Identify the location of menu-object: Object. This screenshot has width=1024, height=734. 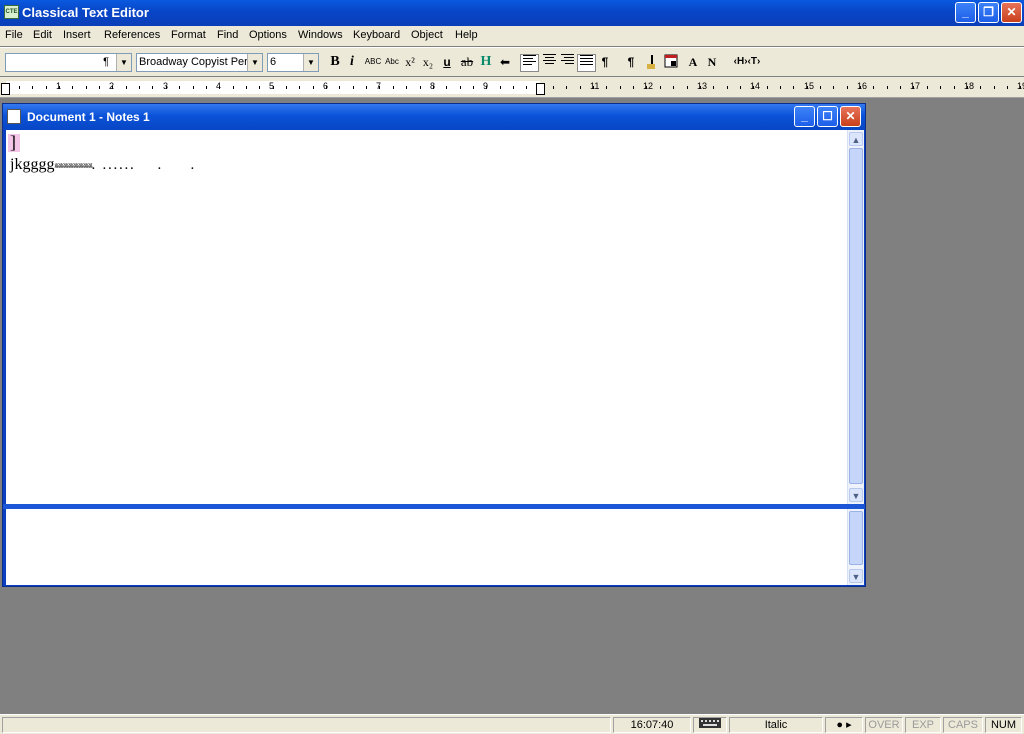
(427, 35).